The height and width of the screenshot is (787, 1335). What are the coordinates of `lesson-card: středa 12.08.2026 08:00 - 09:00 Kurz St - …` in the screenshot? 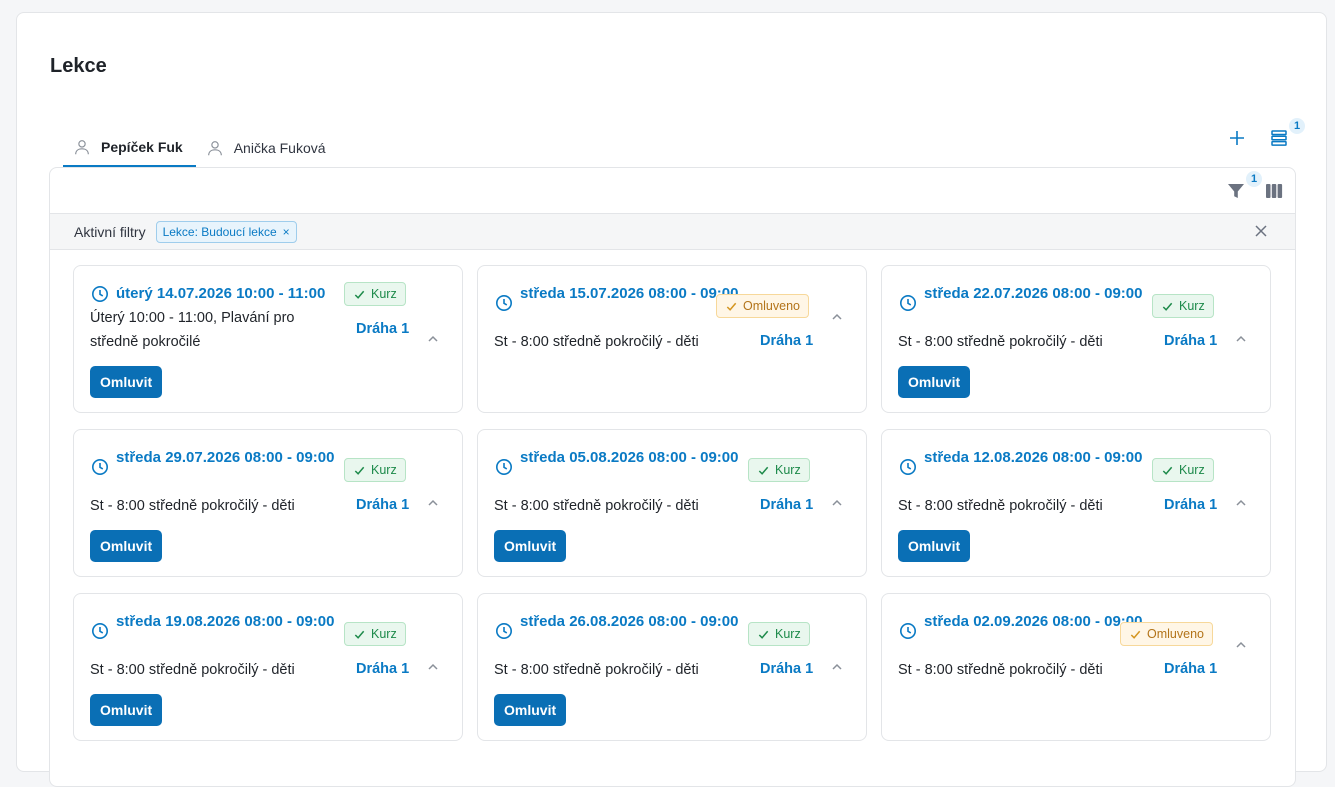 It's located at (1076, 503).